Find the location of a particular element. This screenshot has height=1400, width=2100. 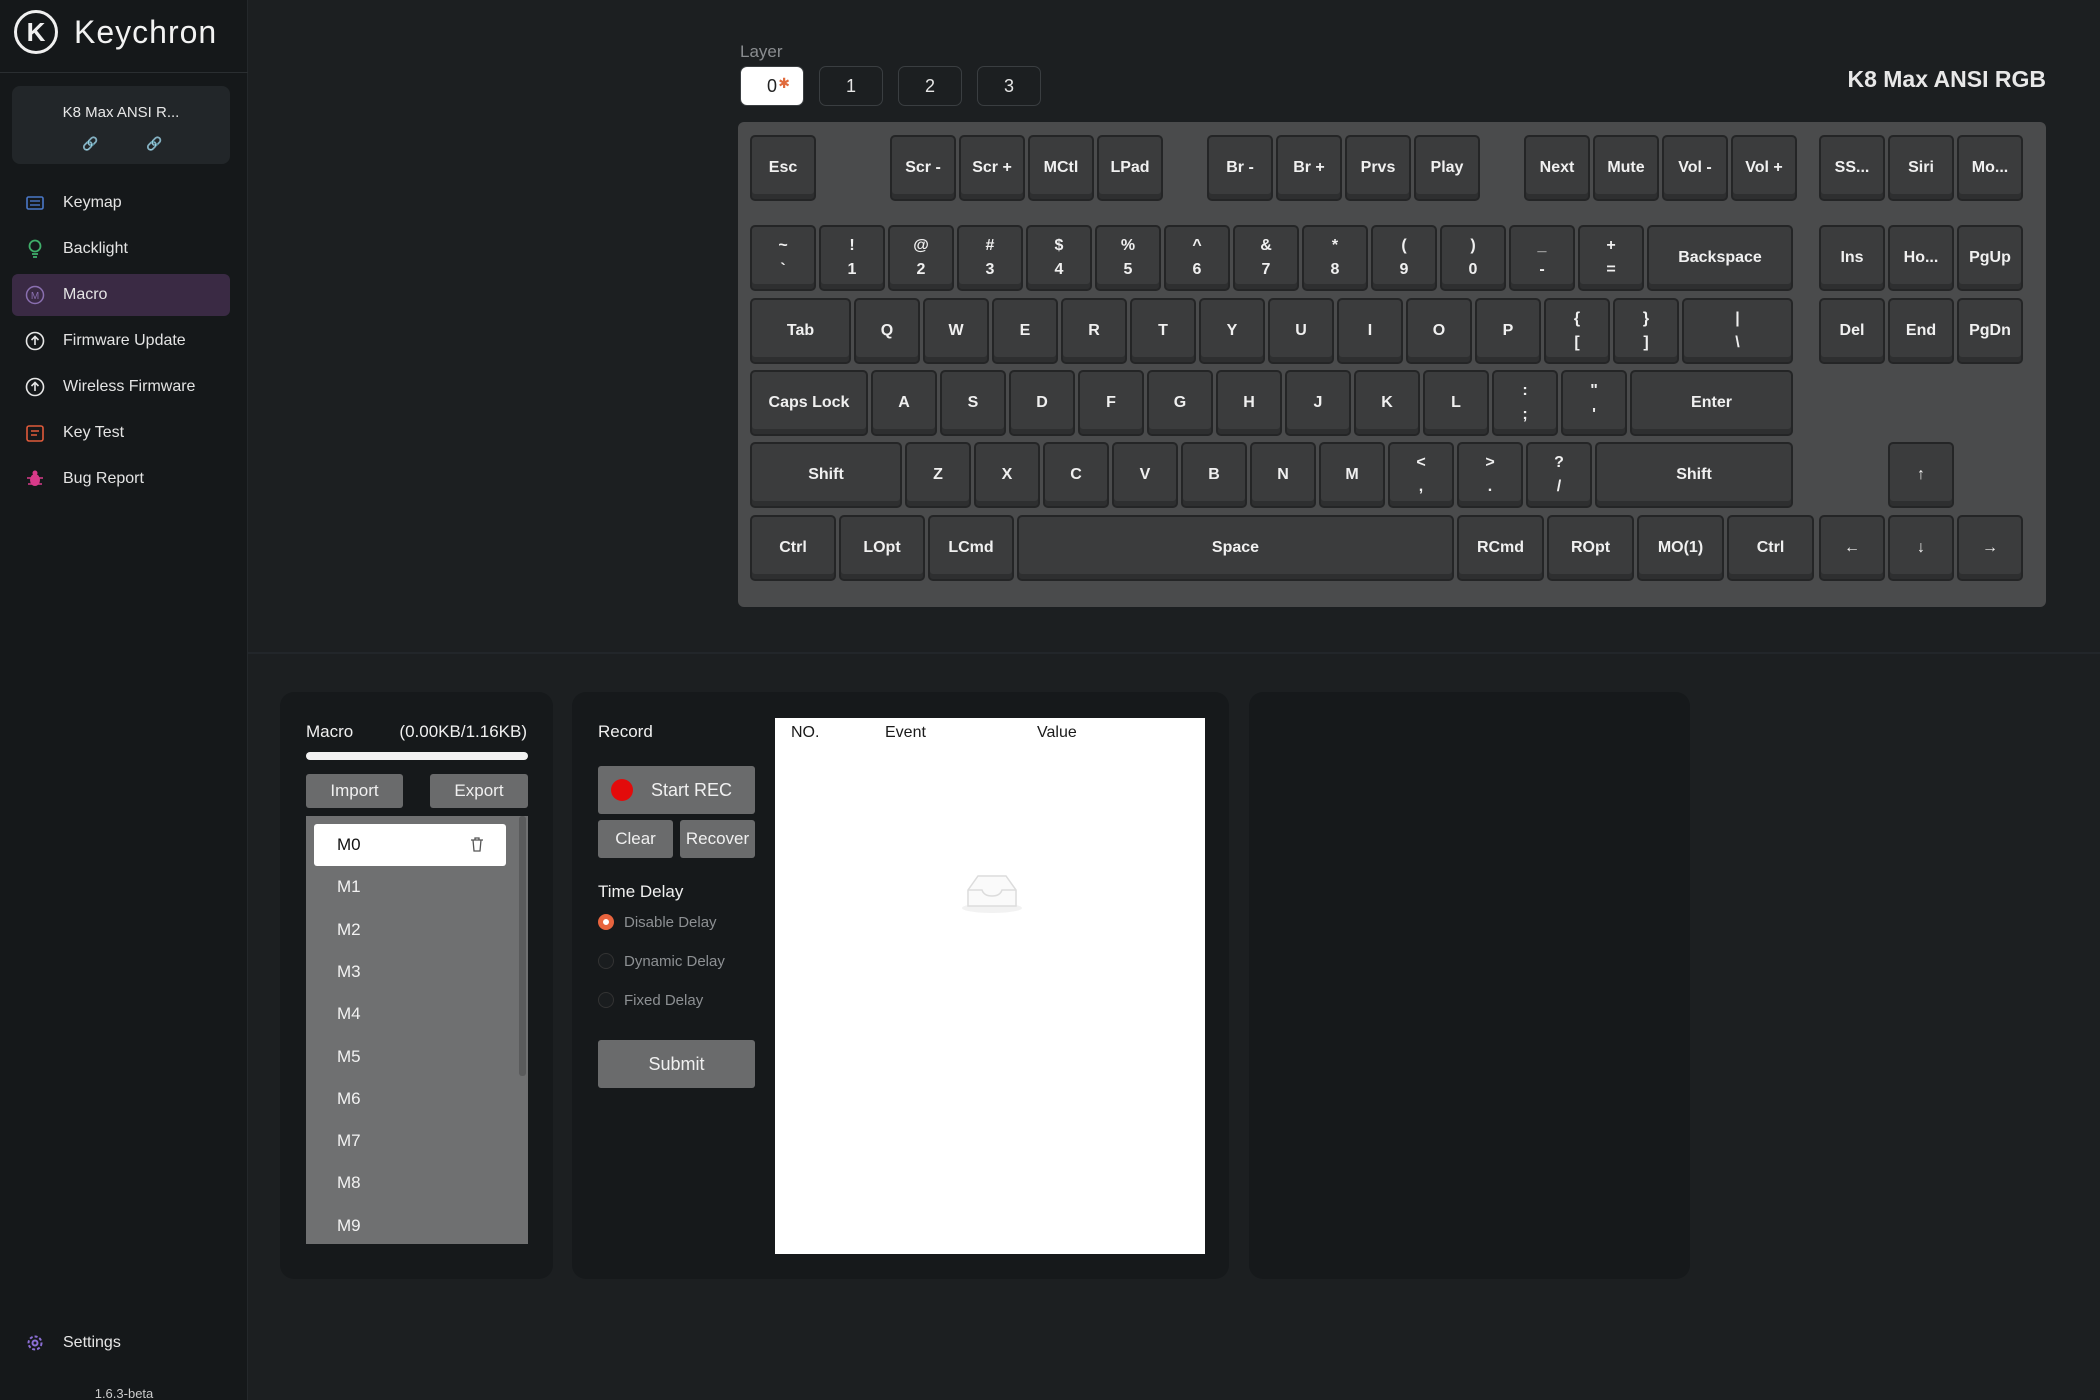

brand: K Keychron is located at coordinates (115, 32).